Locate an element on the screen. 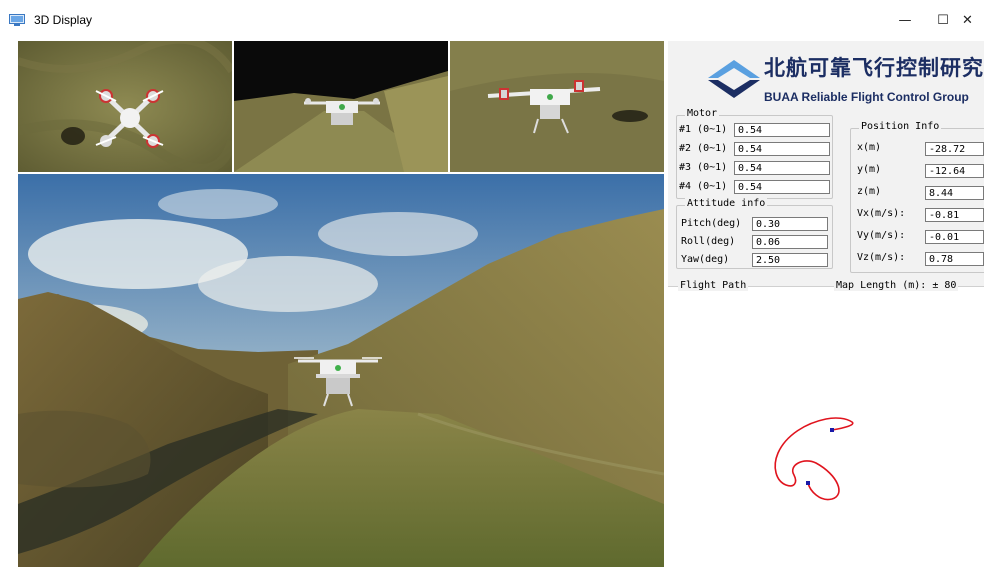 The height and width of the screenshot is (570, 984). side-camera-view is located at coordinates (557, 106).